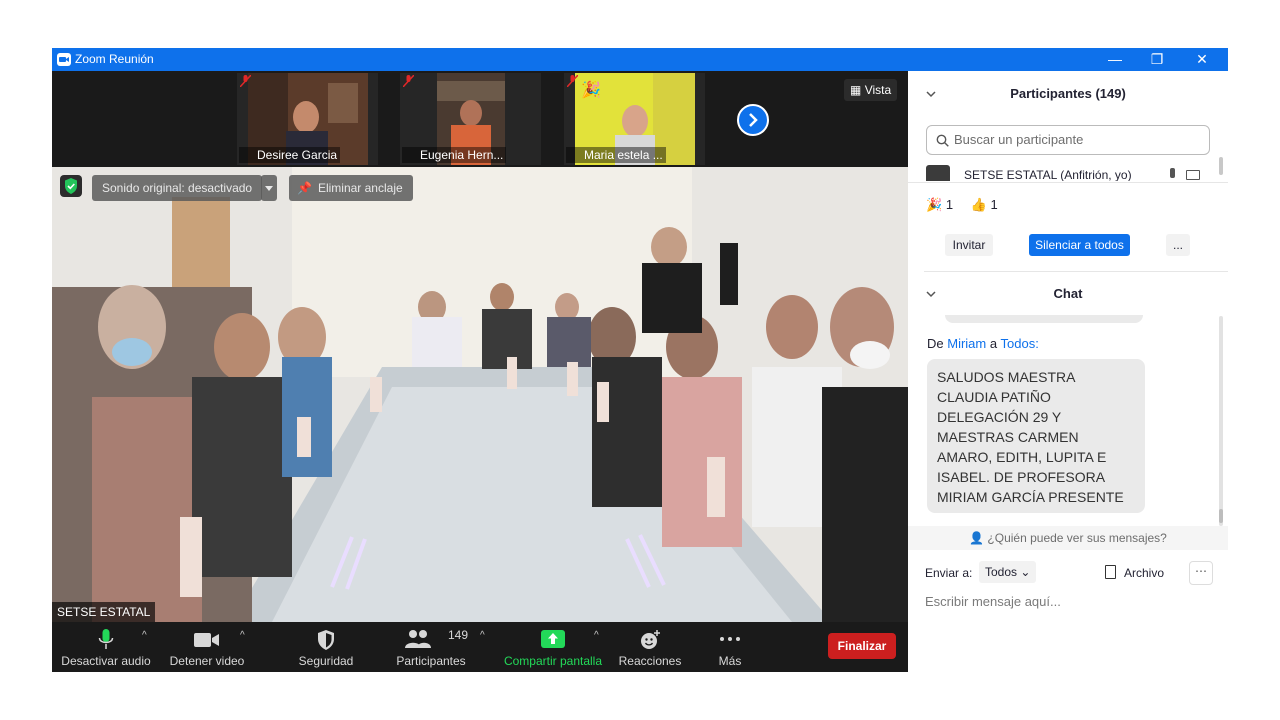 The image size is (1280, 720). I want to click on more-button: Más, so click(730, 647).